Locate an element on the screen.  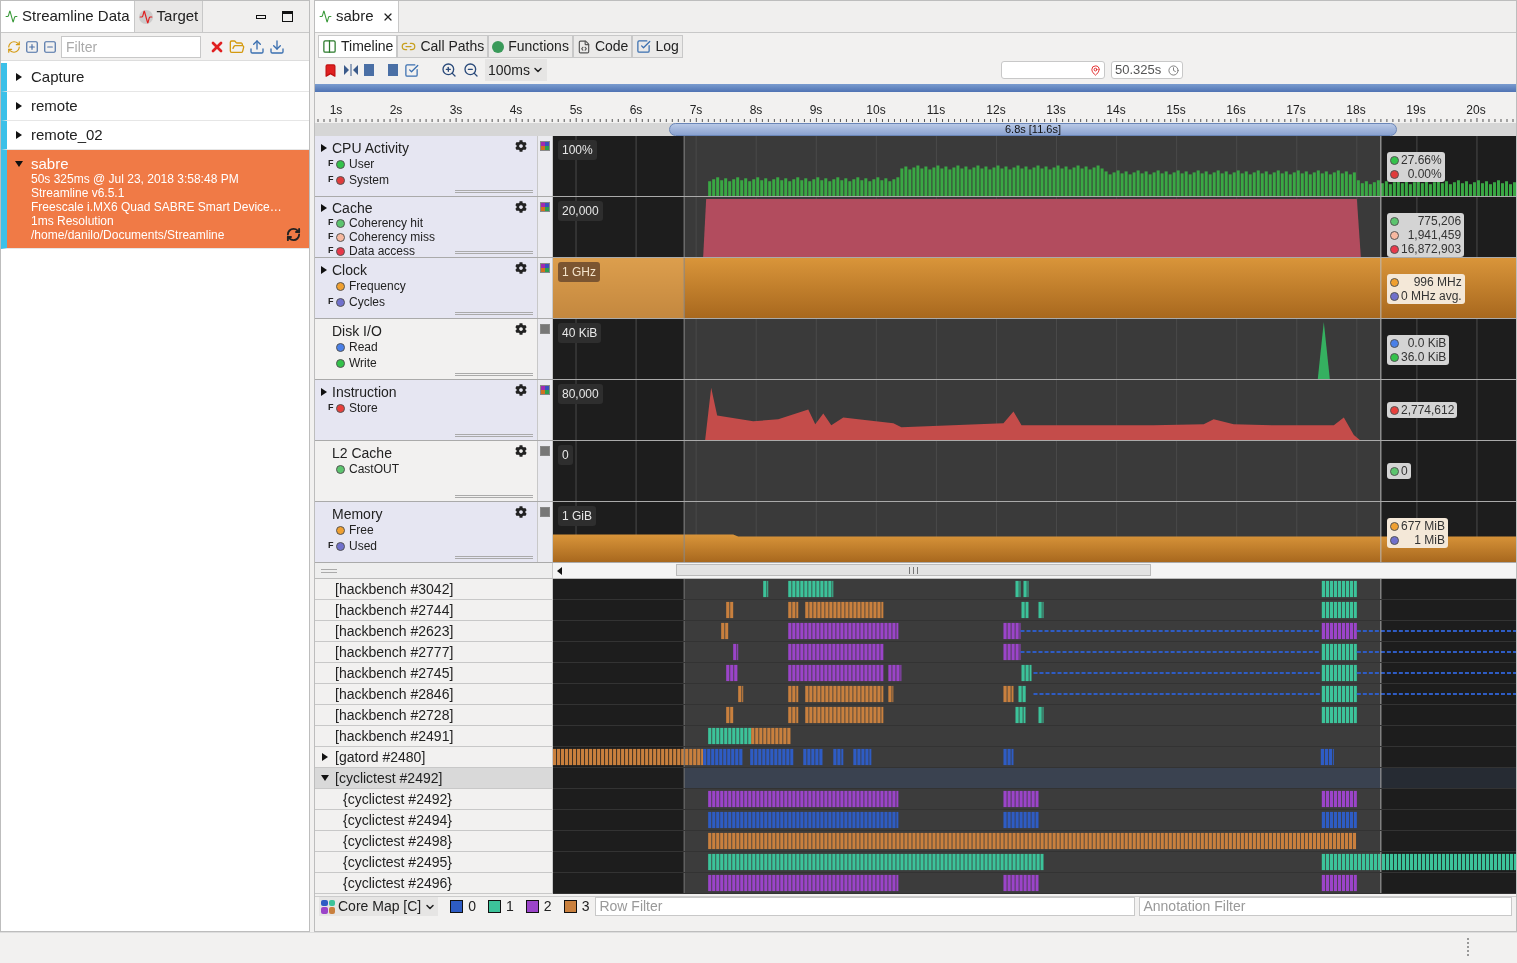
capture-item: remote is located at coordinates (155, 106).